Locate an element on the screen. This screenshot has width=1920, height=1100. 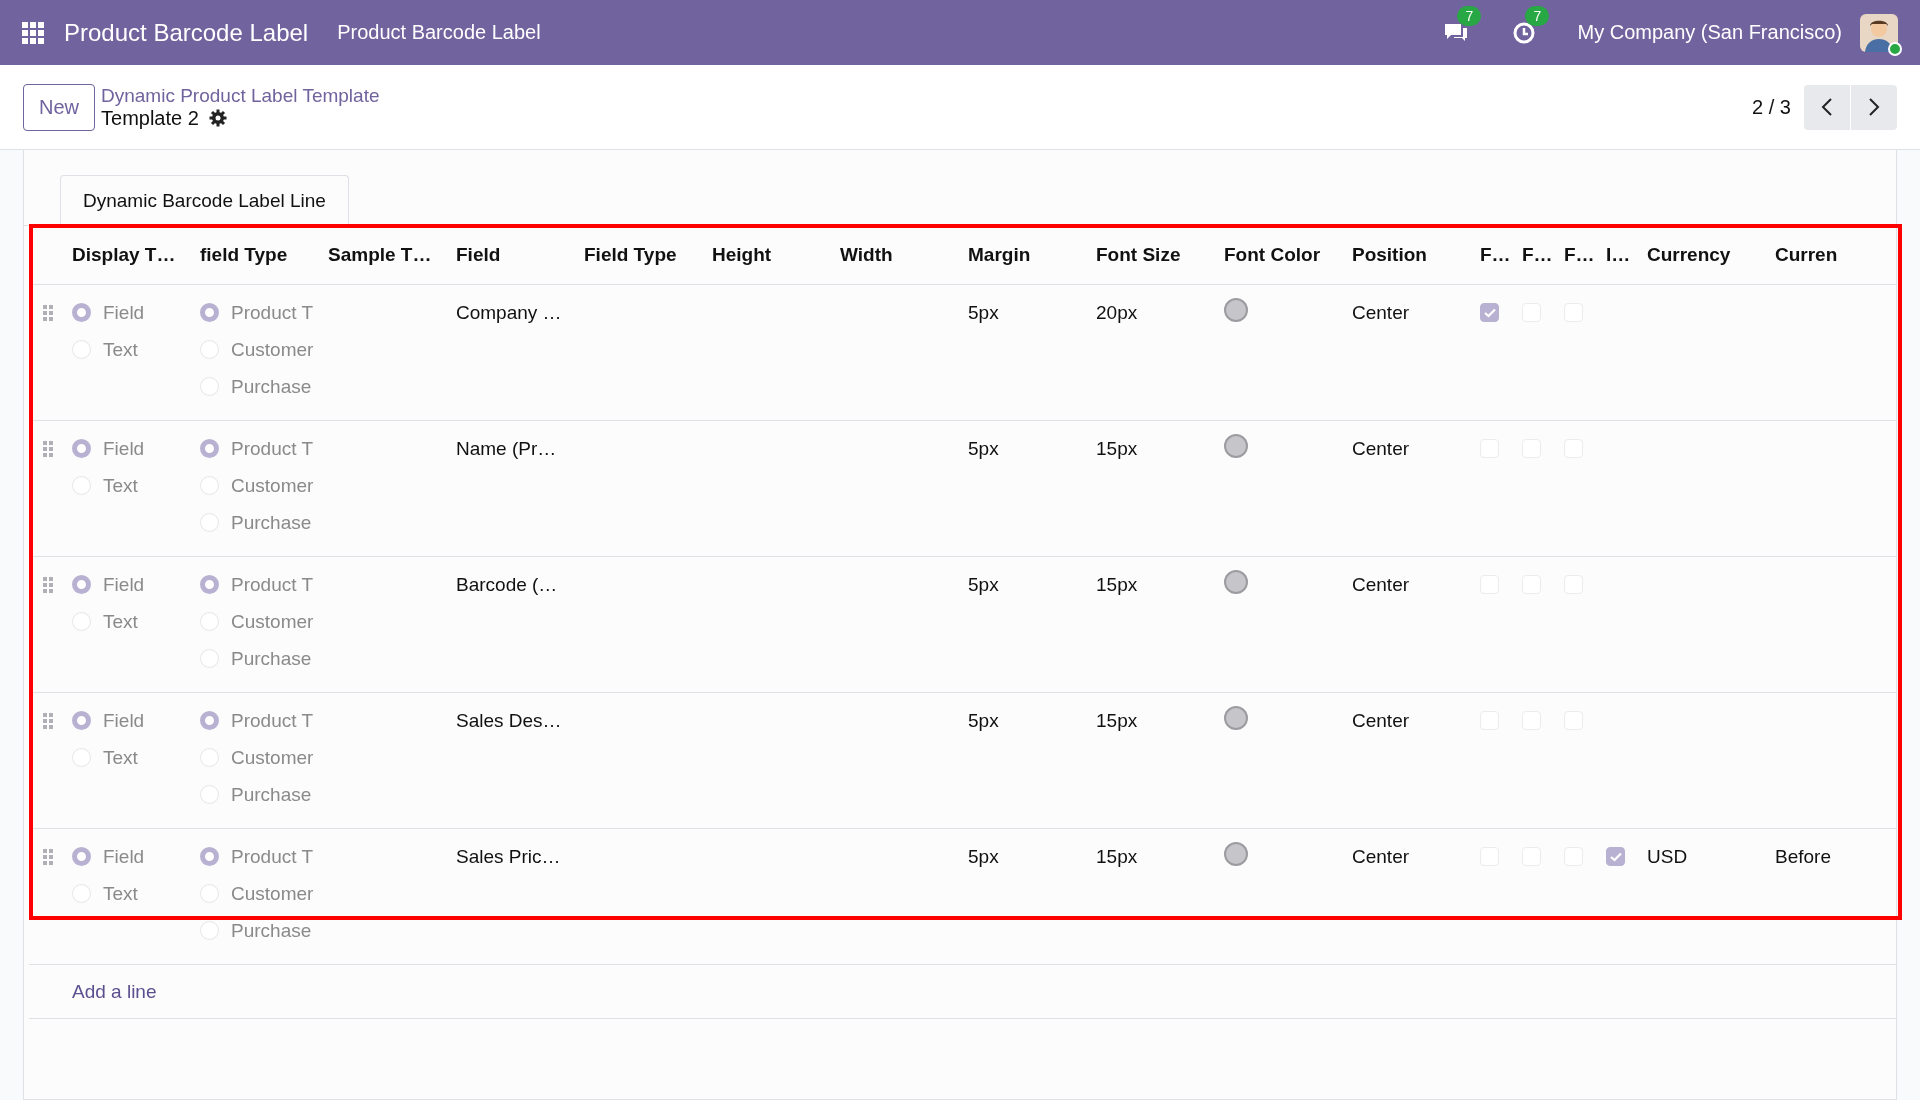
table-cell: Before is located at coordinates (1803, 856).